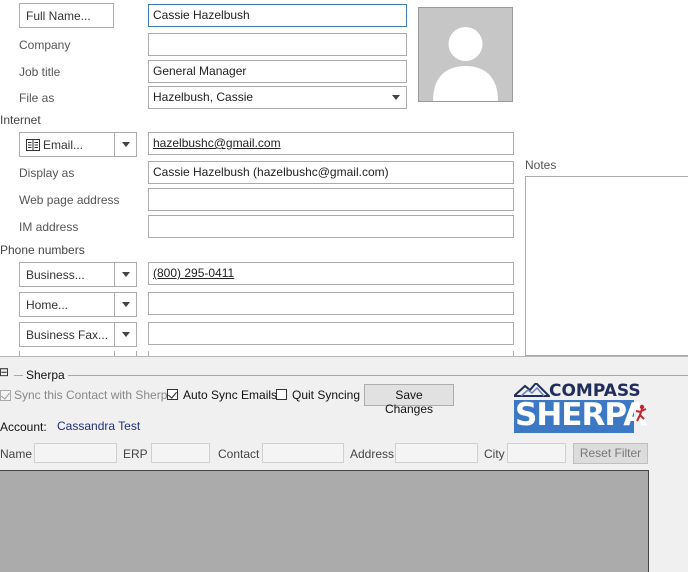 The height and width of the screenshot is (572, 688). What do you see at coordinates (331, 172) in the screenshot?
I see `display-as-field: Cassie Hazelbush (hazelbushc@gmail.com)` at bounding box center [331, 172].